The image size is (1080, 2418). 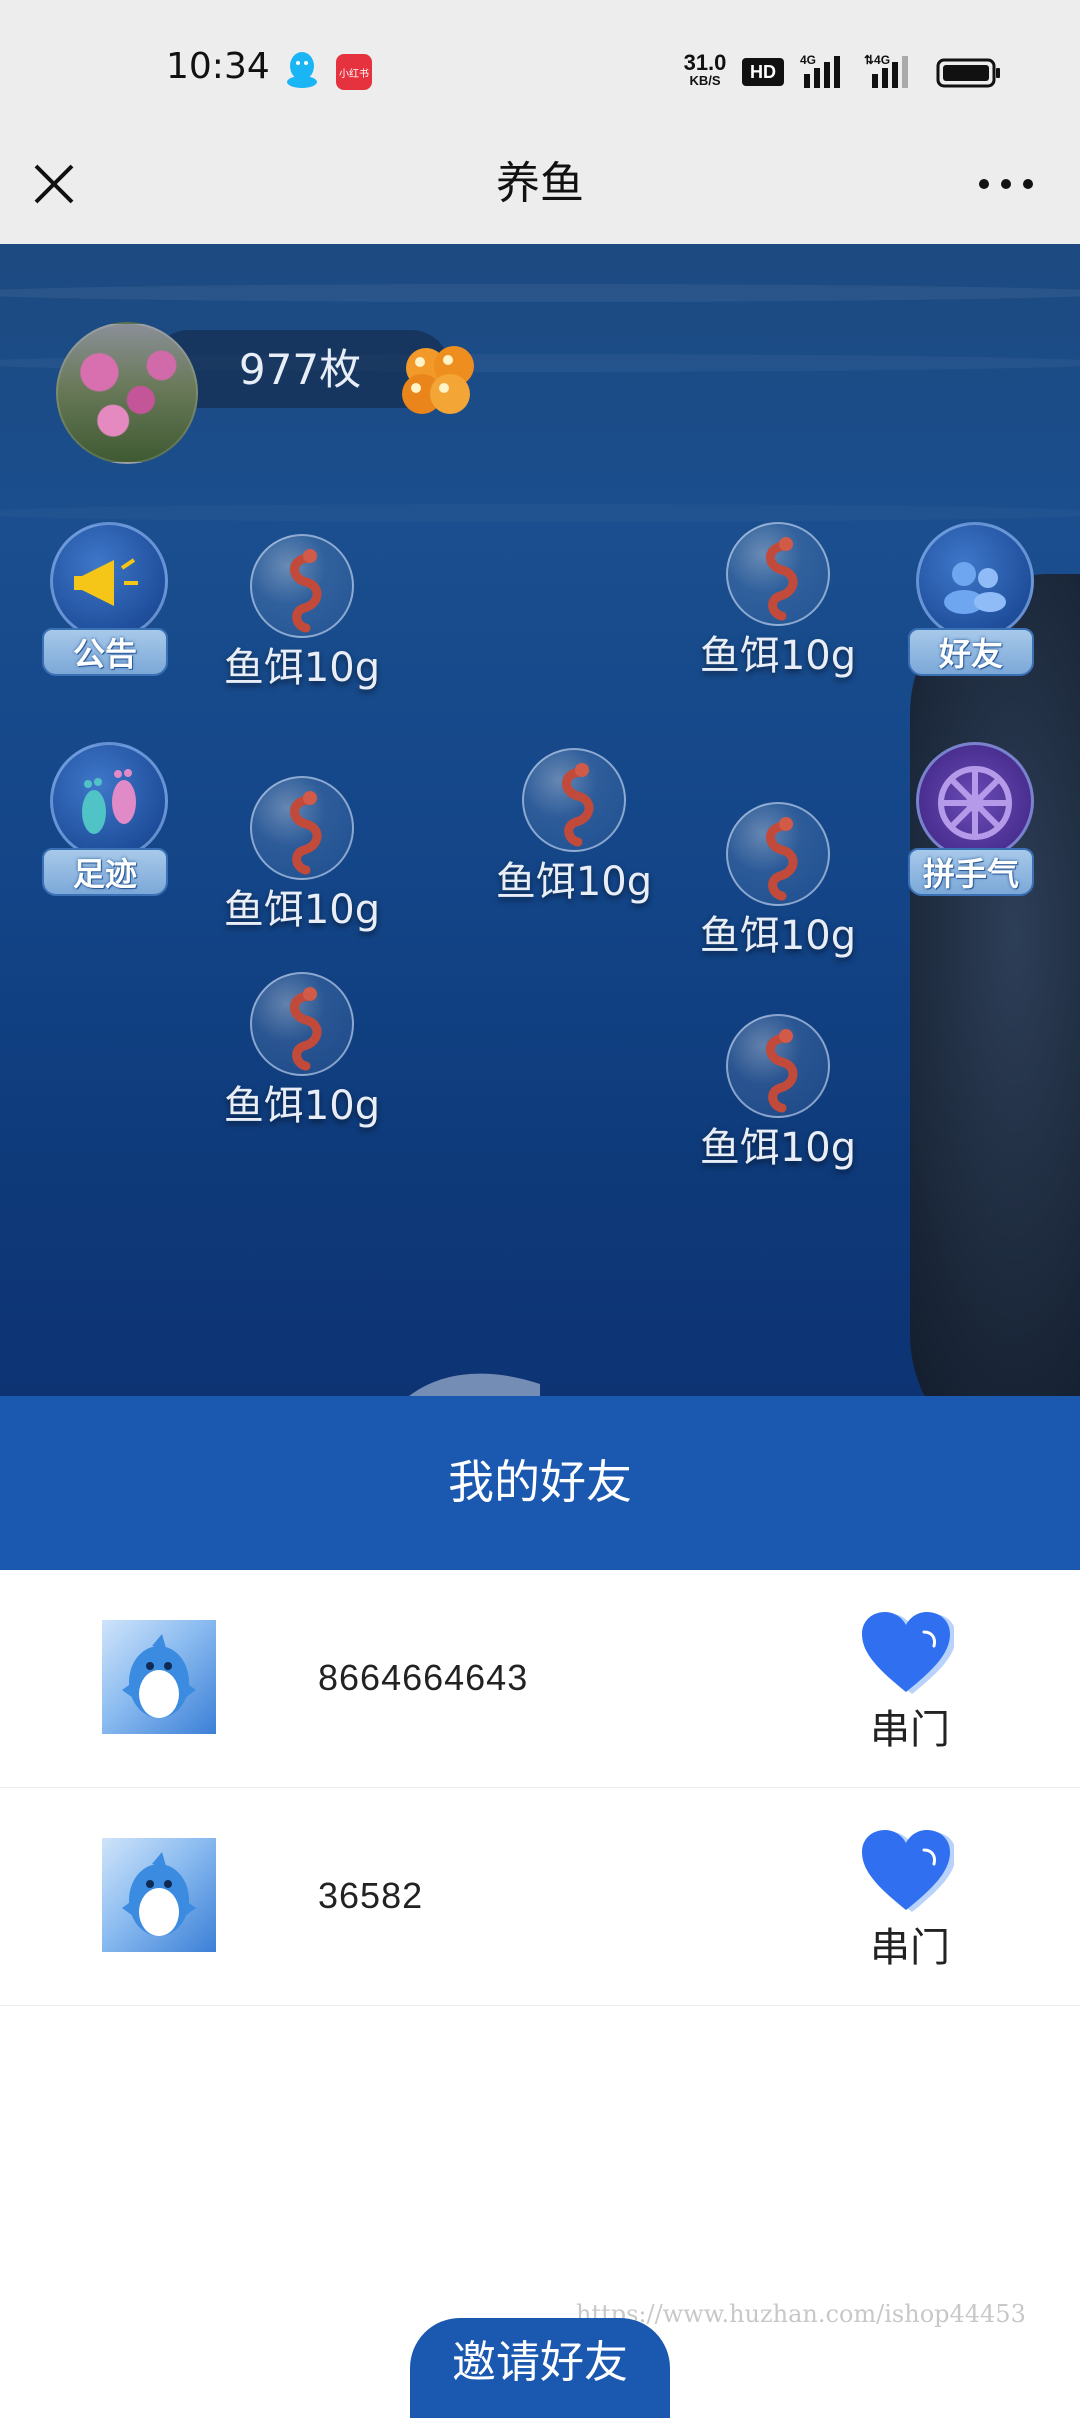 I want to click on nav-bar: 养鱼, so click(x=540, y=192).